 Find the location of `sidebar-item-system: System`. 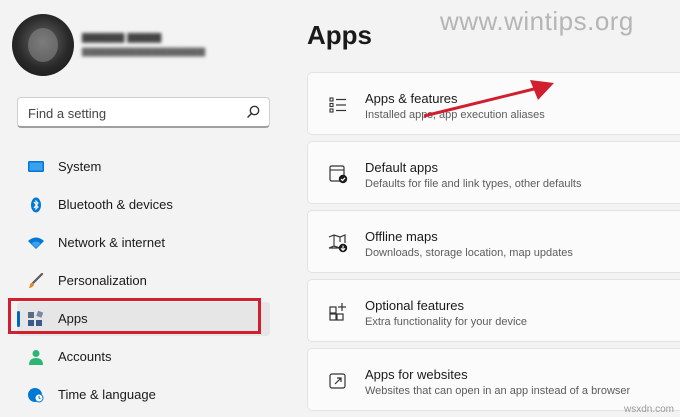

sidebar-item-system: System is located at coordinates (143, 167).